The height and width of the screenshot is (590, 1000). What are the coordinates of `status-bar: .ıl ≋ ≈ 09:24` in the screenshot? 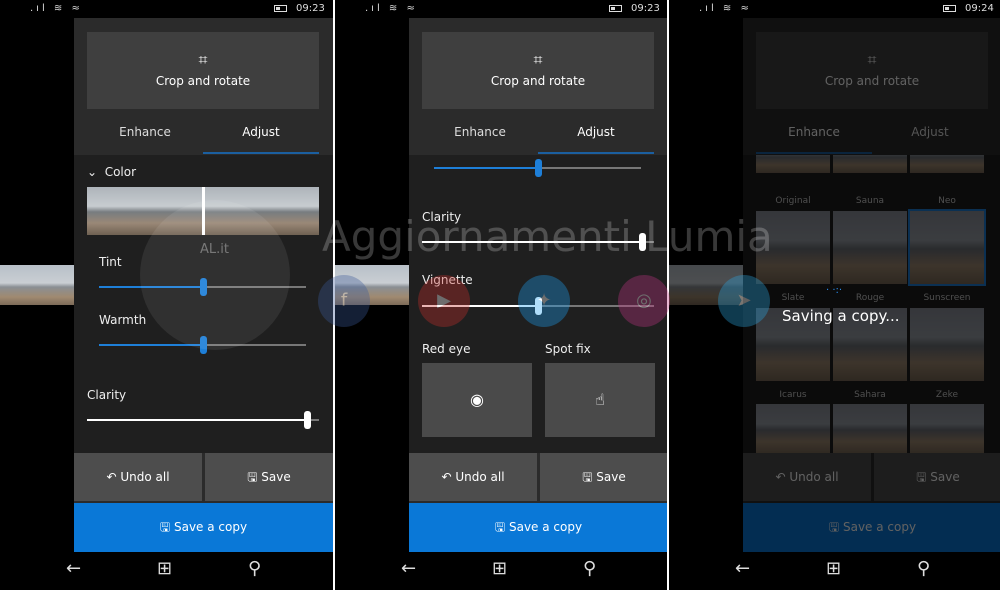 It's located at (834, 9).